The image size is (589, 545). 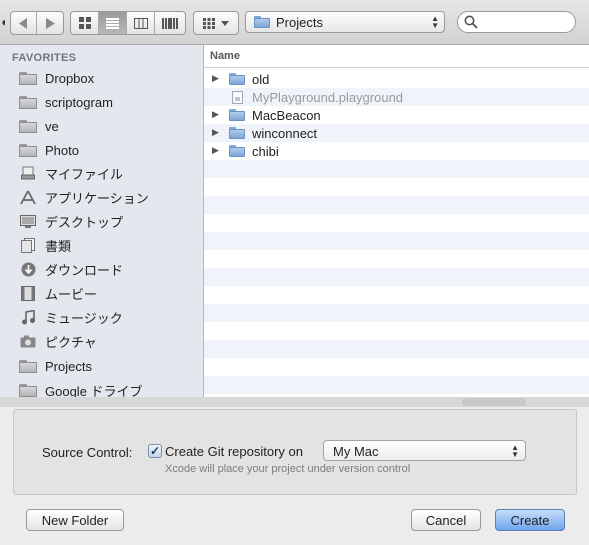 I want to click on sidebar-item-label: Projects, so click(x=68, y=366).